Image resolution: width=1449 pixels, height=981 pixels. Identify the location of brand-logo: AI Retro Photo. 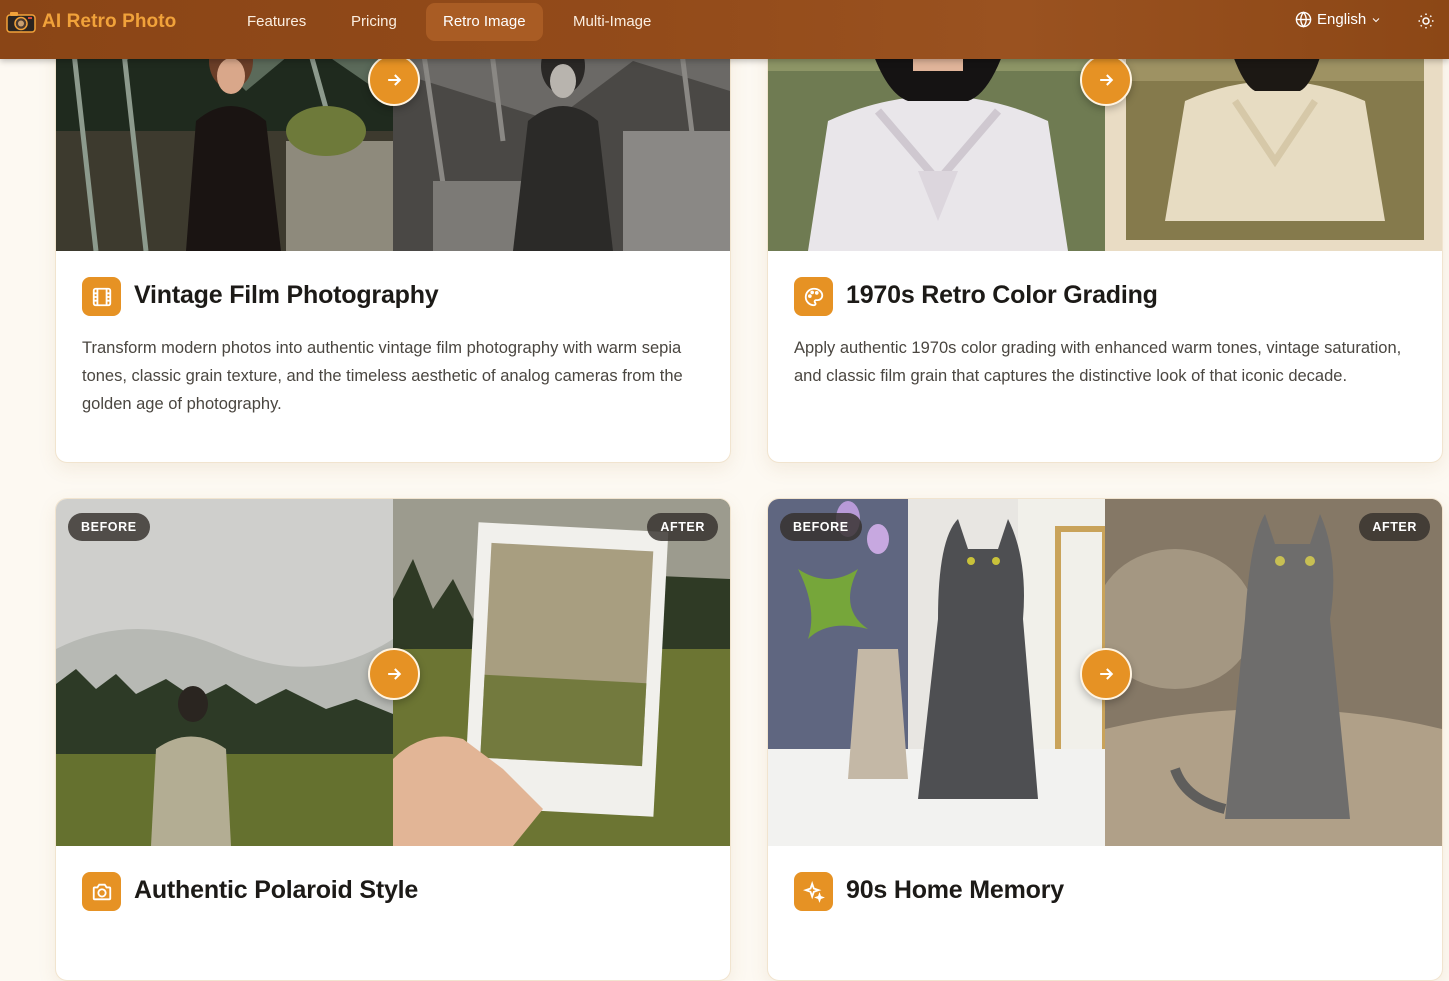
(91, 22).